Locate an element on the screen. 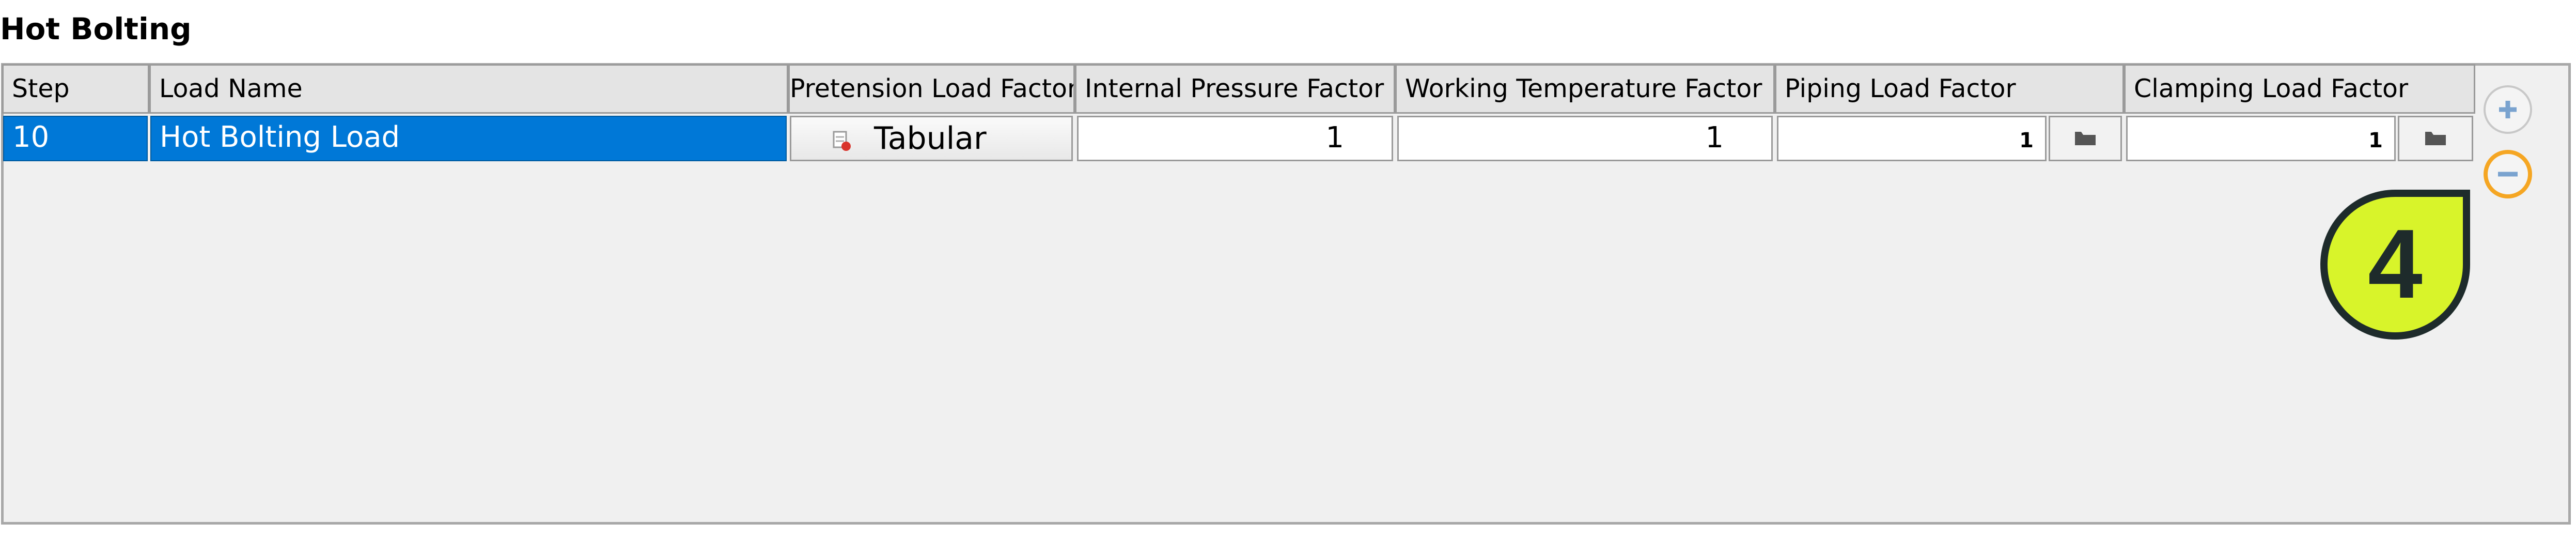  pretension-tabular-button: Tabular is located at coordinates (932, 138).